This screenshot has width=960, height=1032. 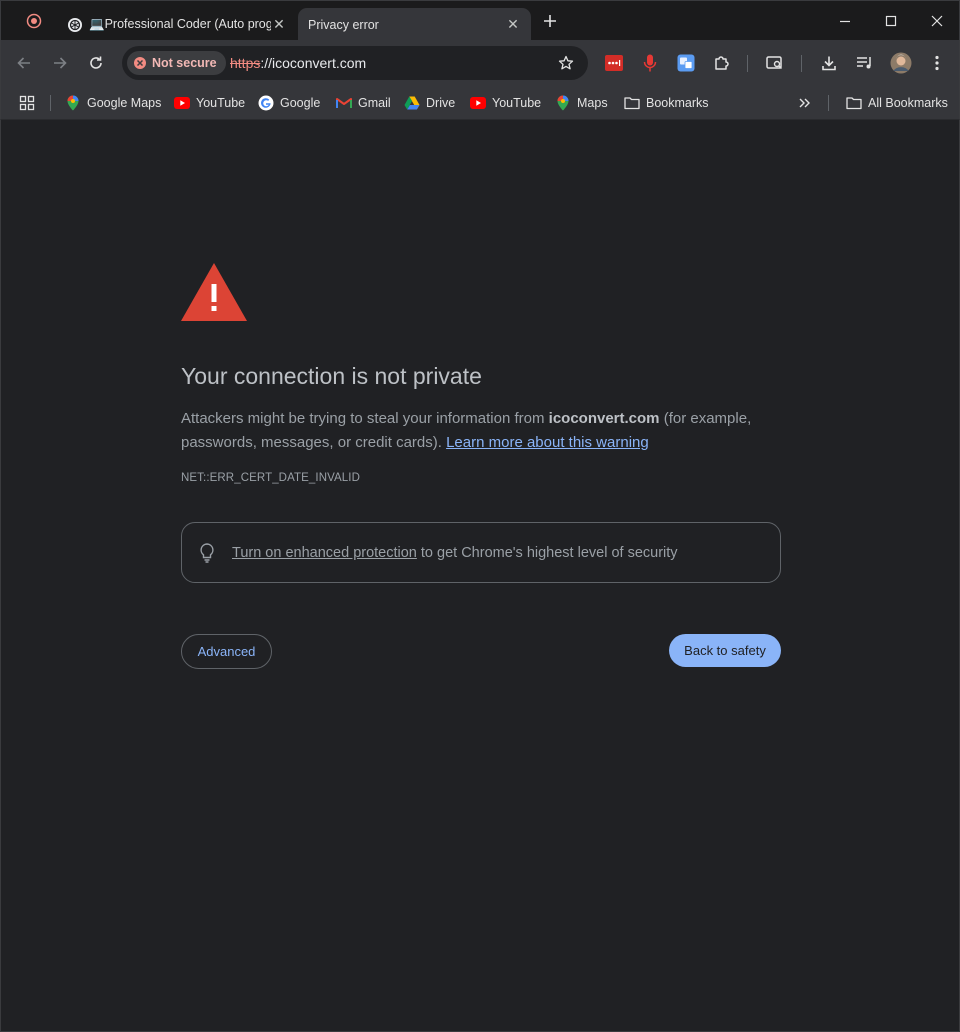 I want to click on address-bar: Not secure https://icoconvert.com, so click(x=355, y=63).